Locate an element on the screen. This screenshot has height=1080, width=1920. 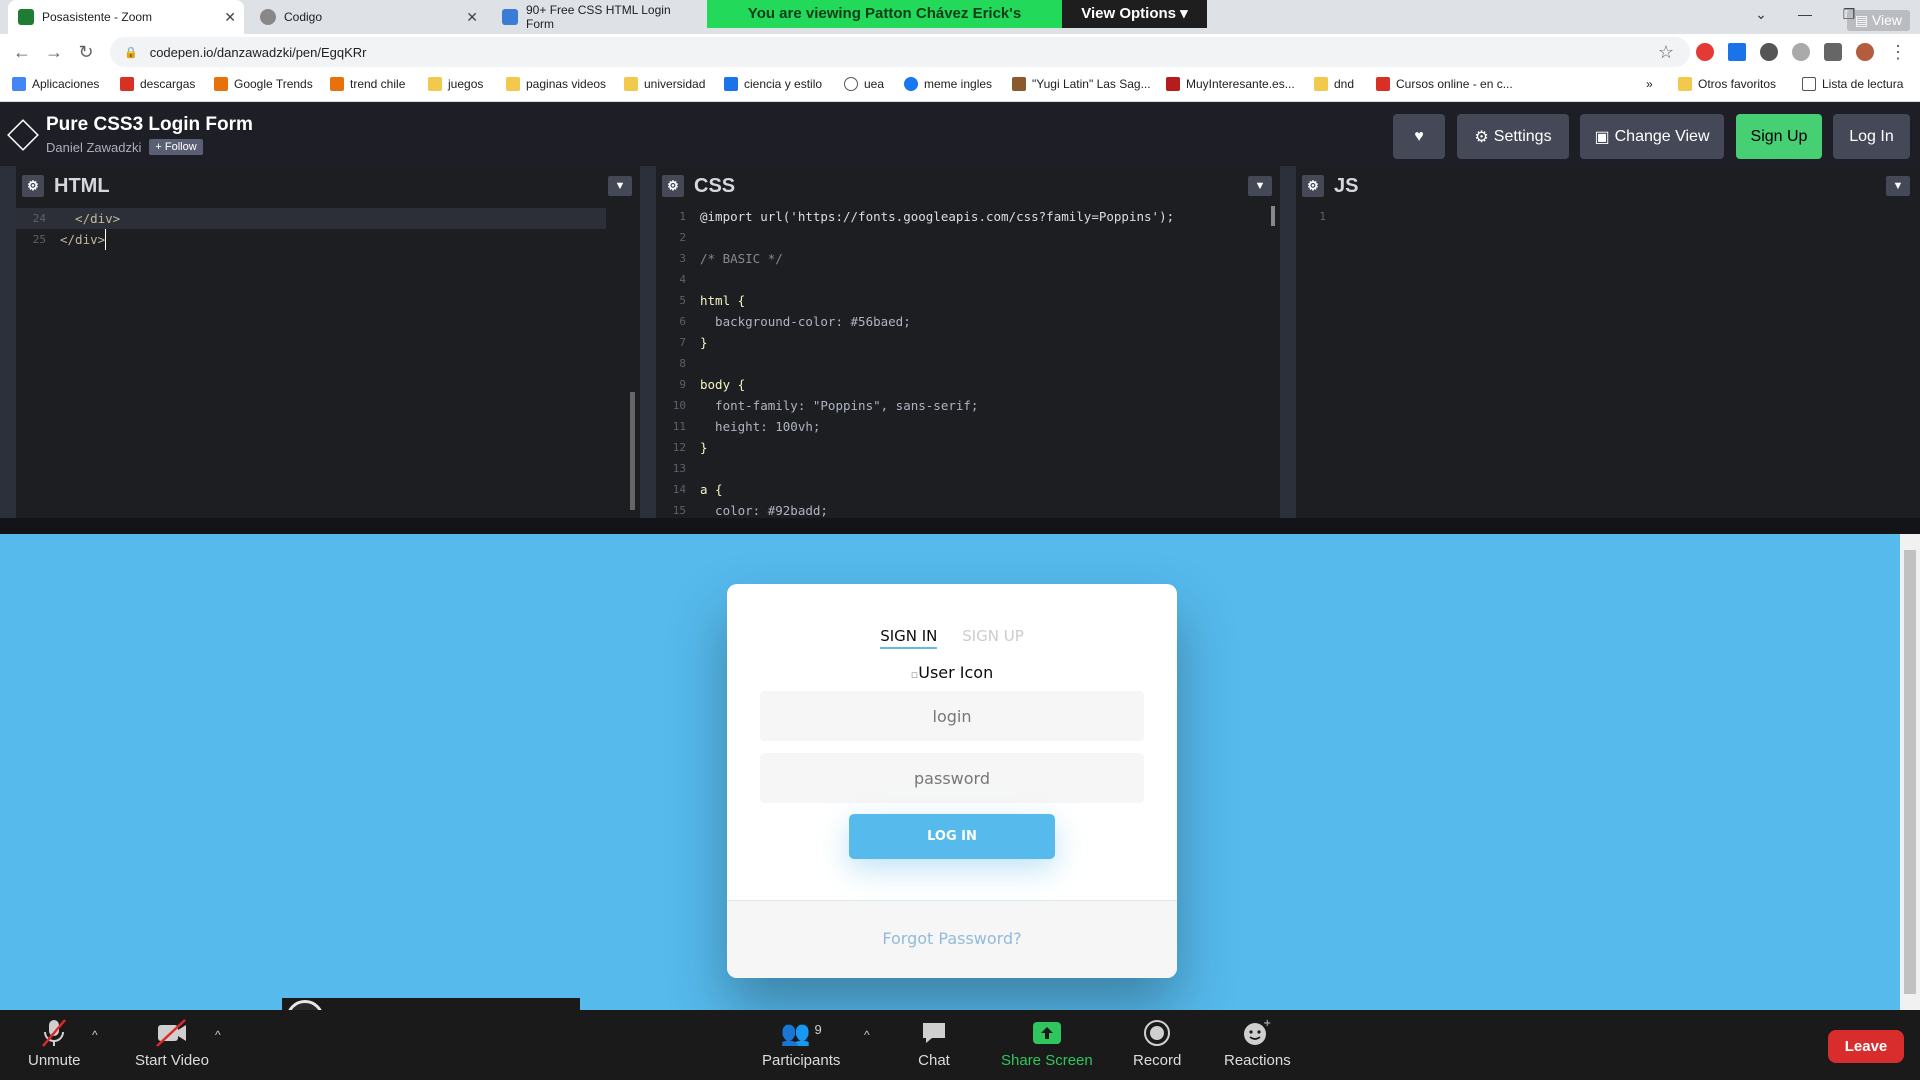
record-button: Record is located at coordinates (1157, 1043).